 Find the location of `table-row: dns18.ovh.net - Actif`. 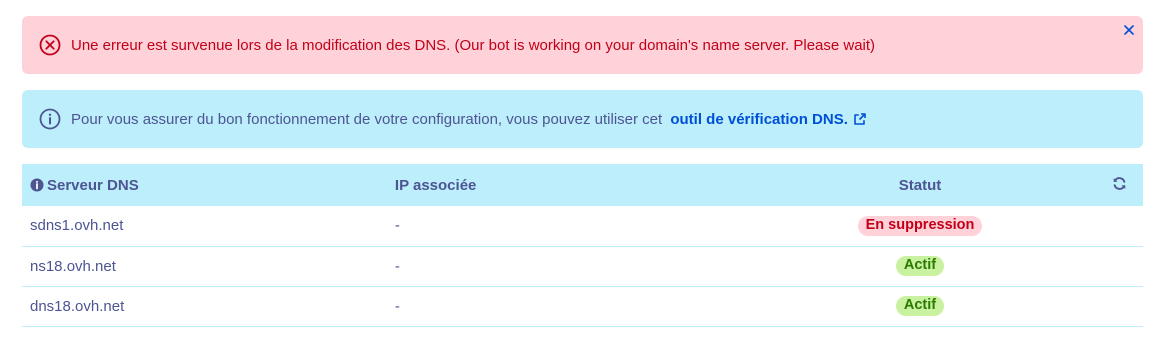

table-row: dns18.ovh.net - Actif is located at coordinates (582, 306).